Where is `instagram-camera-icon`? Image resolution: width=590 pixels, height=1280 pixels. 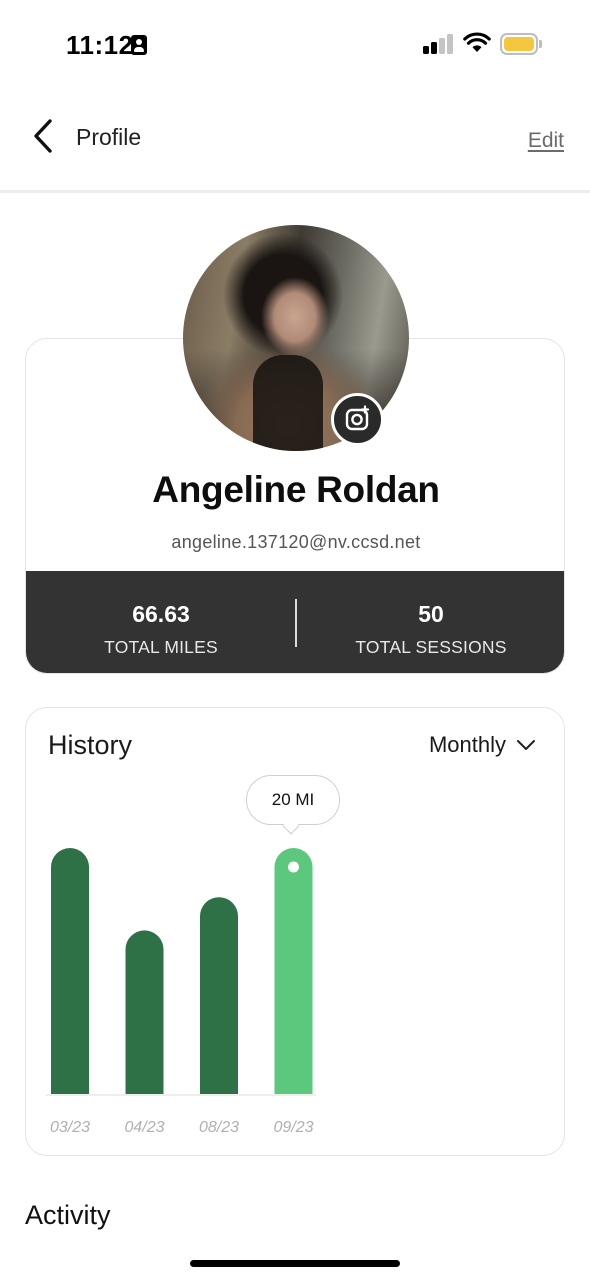
instagram-camera-icon is located at coordinates (357, 418).